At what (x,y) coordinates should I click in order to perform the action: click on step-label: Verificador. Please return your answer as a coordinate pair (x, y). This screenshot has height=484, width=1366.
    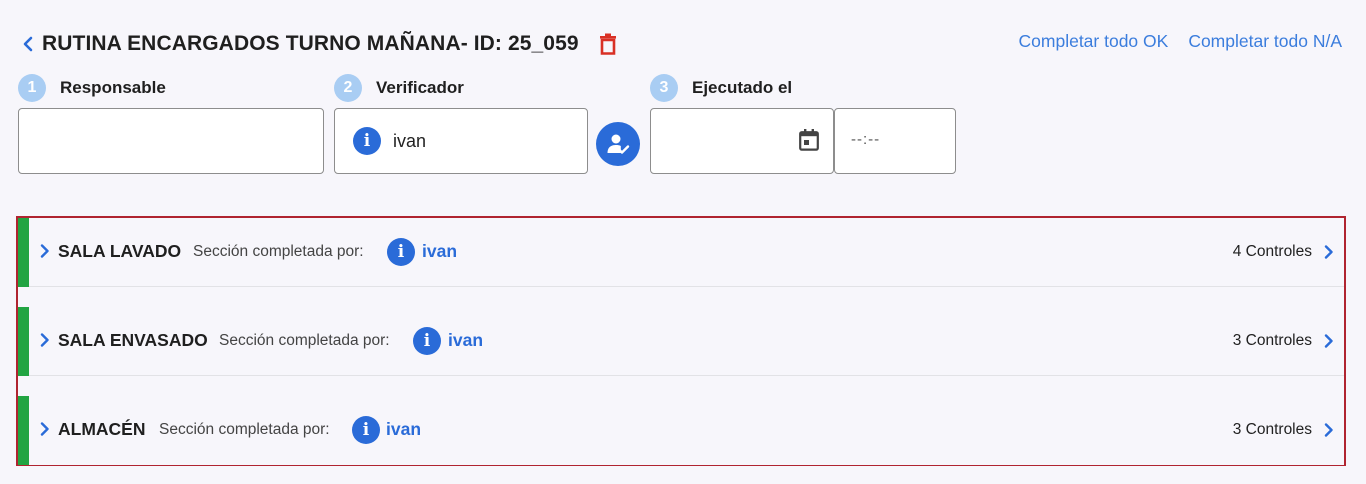
    Looking at the image, I should click on (420, 87).